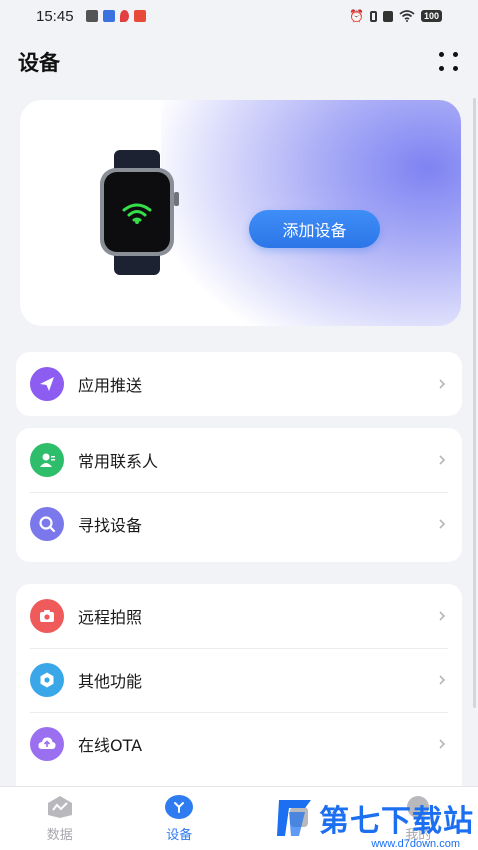  What do you see at coordinates (396, 821) in the screenshot?
I see `watermark-text: 第七下载站` at bounding box center [396, 821].